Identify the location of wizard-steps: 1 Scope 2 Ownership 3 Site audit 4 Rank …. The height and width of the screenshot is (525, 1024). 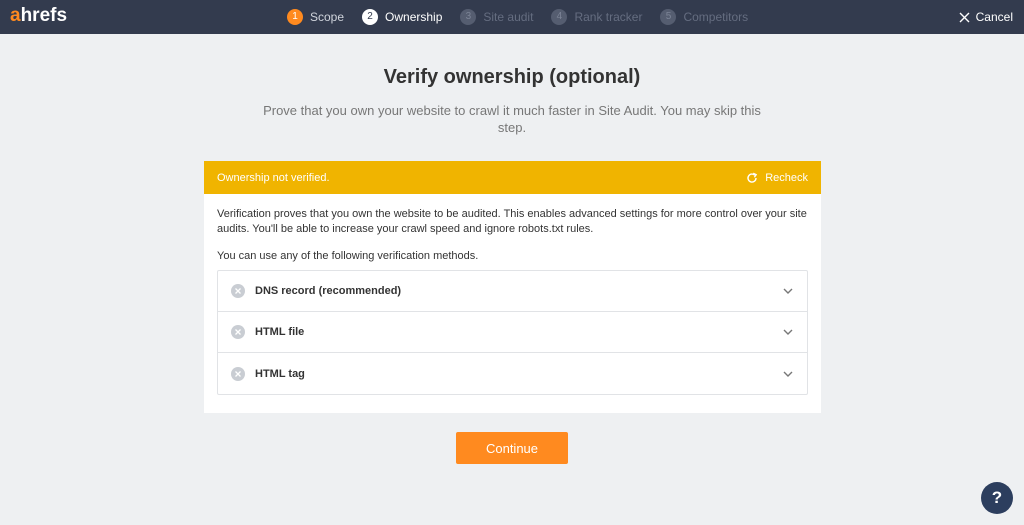
(526, 17).